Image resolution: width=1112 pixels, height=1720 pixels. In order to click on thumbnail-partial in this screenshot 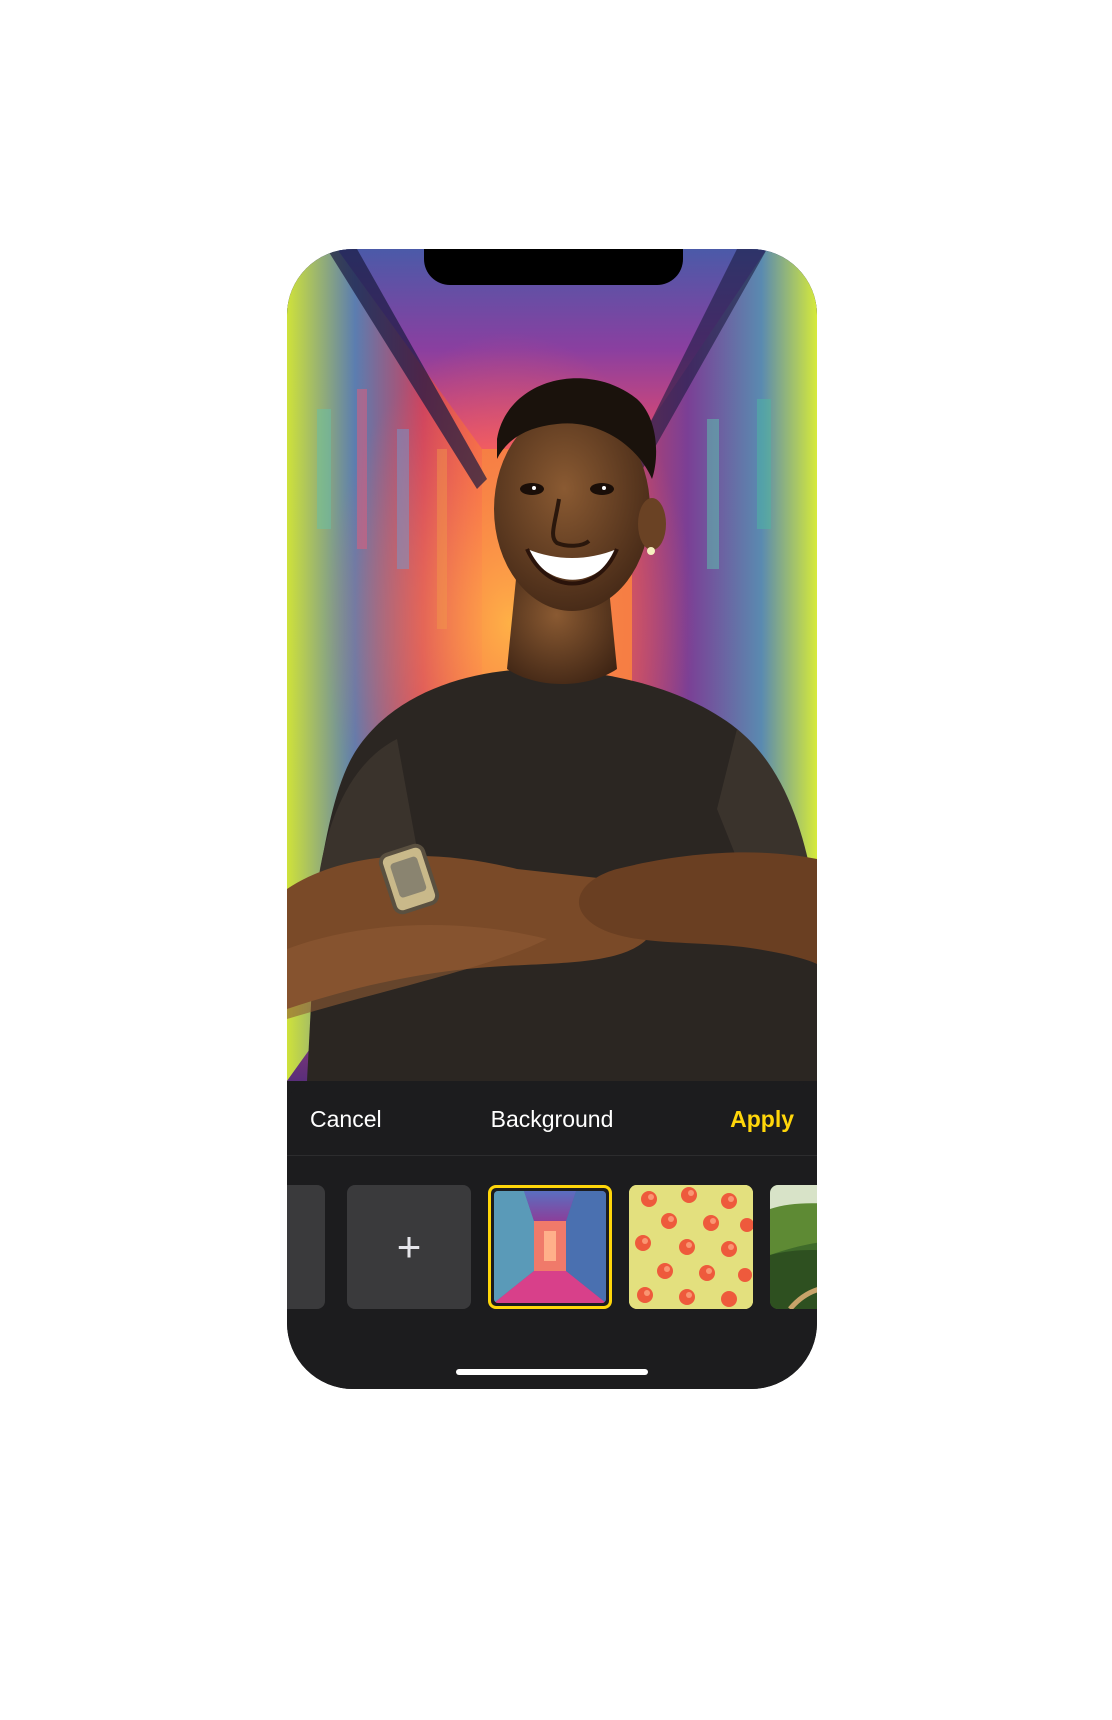, I will do `click(306, 1247)`.